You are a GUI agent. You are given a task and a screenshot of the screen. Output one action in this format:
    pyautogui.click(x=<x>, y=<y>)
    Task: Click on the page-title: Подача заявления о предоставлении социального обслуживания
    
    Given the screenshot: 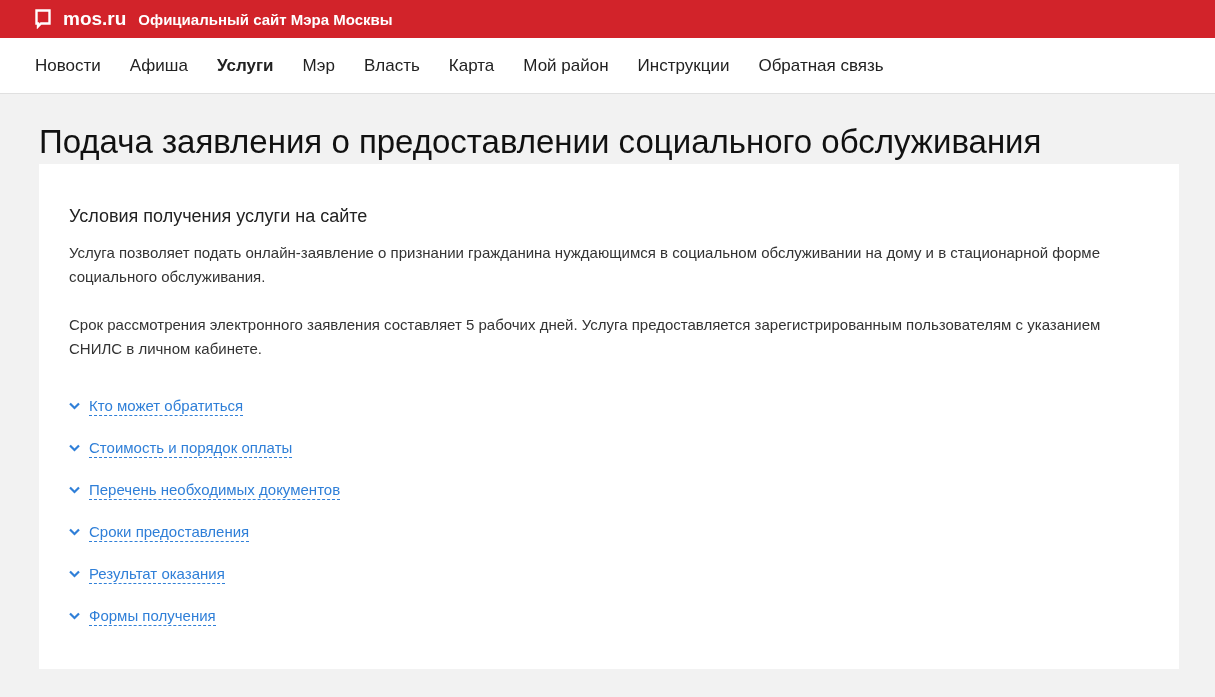 What is the action you would take?
    pyautogui.click(x=541, y=142)
    